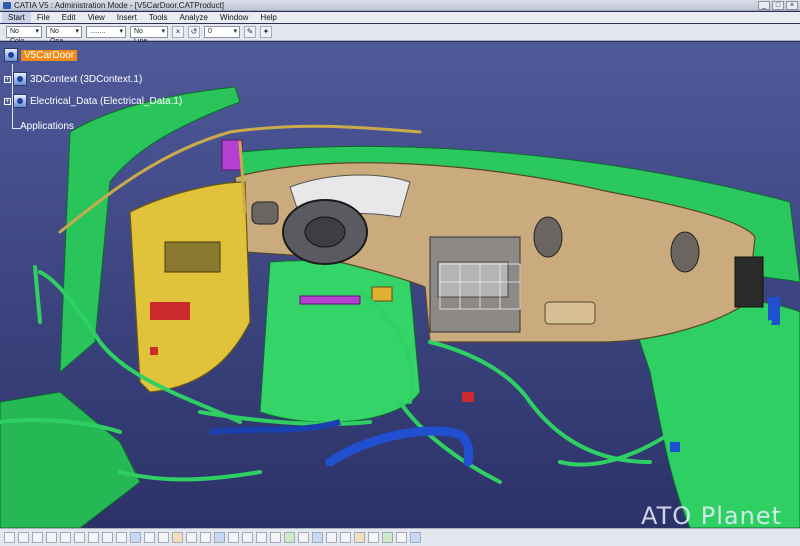 This screenshot has width=800, height=546. What do you see at coordinates (233, 537) in the screenshot?
I see `rotate-icon` at bounding box center [233, 537].